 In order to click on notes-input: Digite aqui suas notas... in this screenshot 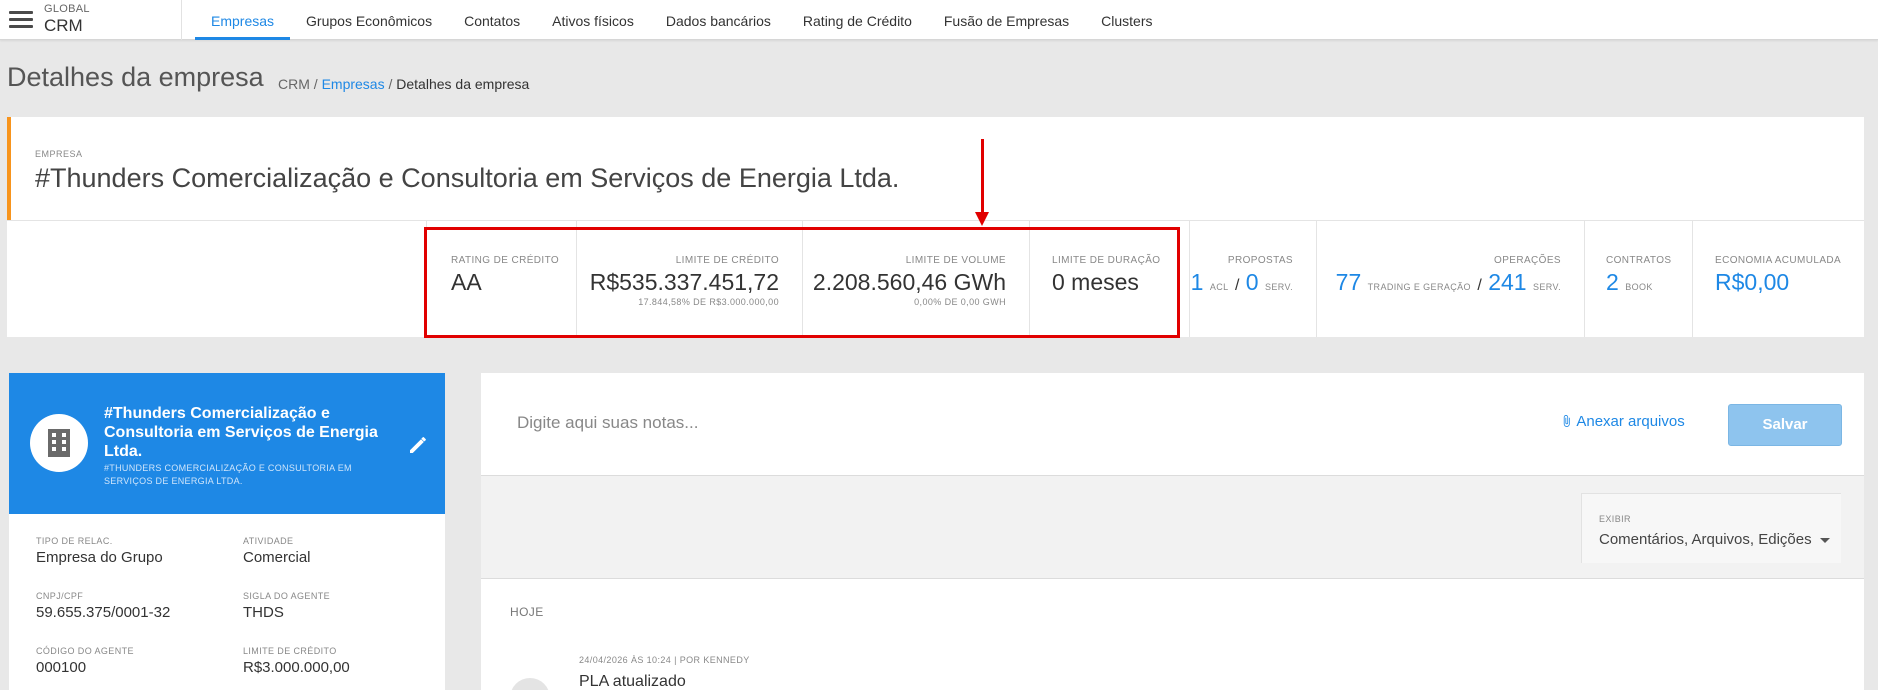, I will do `click(607, 423)`.